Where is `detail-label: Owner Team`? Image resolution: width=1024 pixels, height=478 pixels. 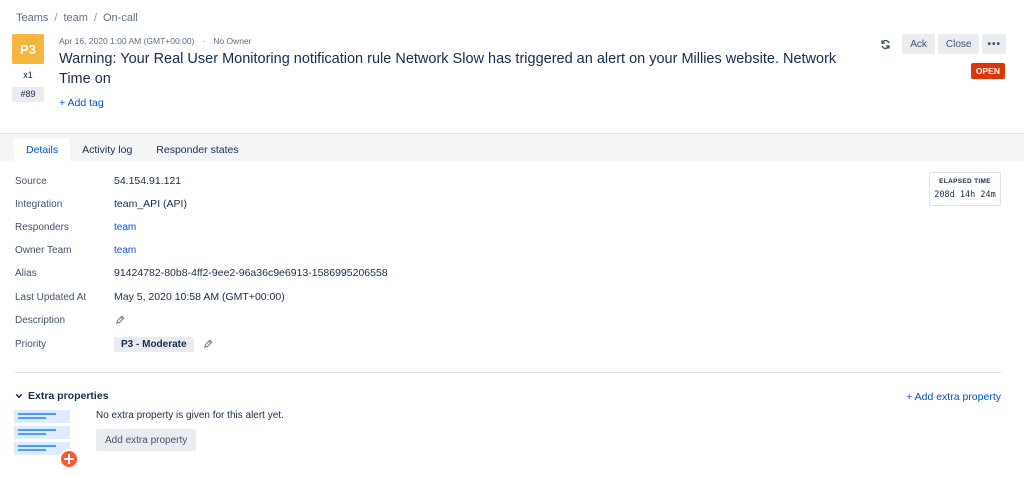
detail-label: Owner Team is located at coordinates (43, 250).